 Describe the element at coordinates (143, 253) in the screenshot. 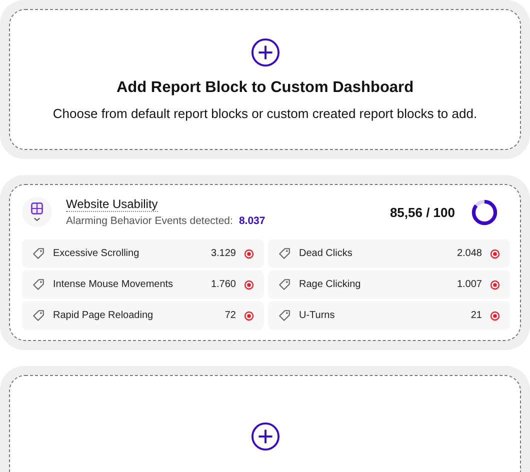

I see `metric-row: Excessive Scrolling 3.129` at that location.